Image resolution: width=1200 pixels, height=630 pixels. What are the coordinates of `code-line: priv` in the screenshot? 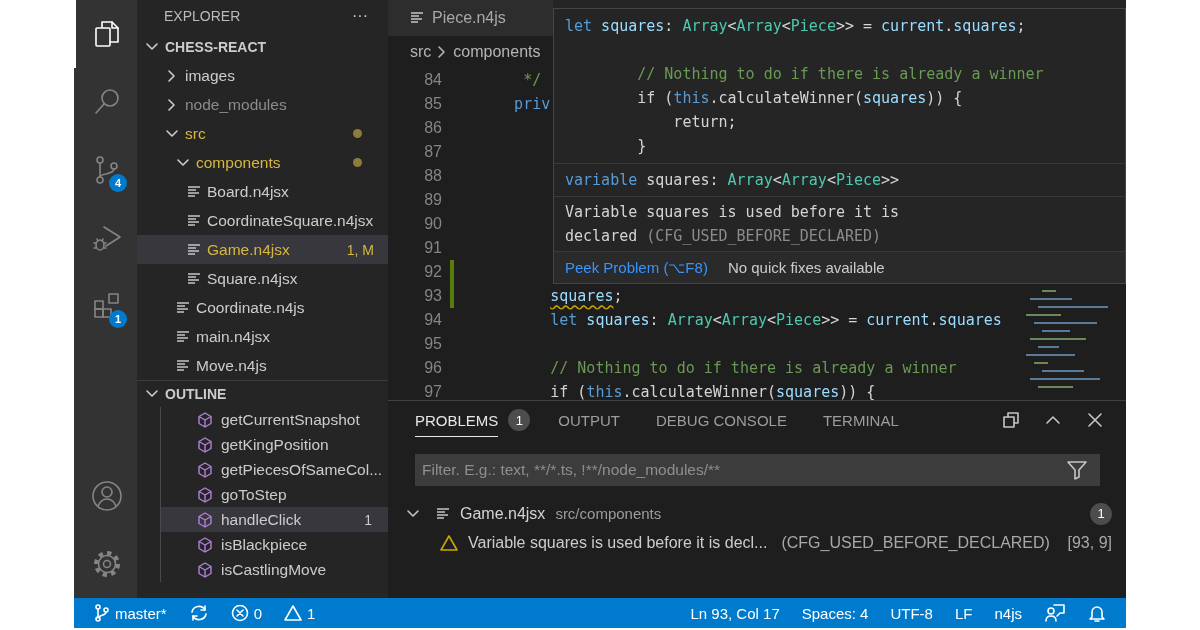 It's located at (532, 104).